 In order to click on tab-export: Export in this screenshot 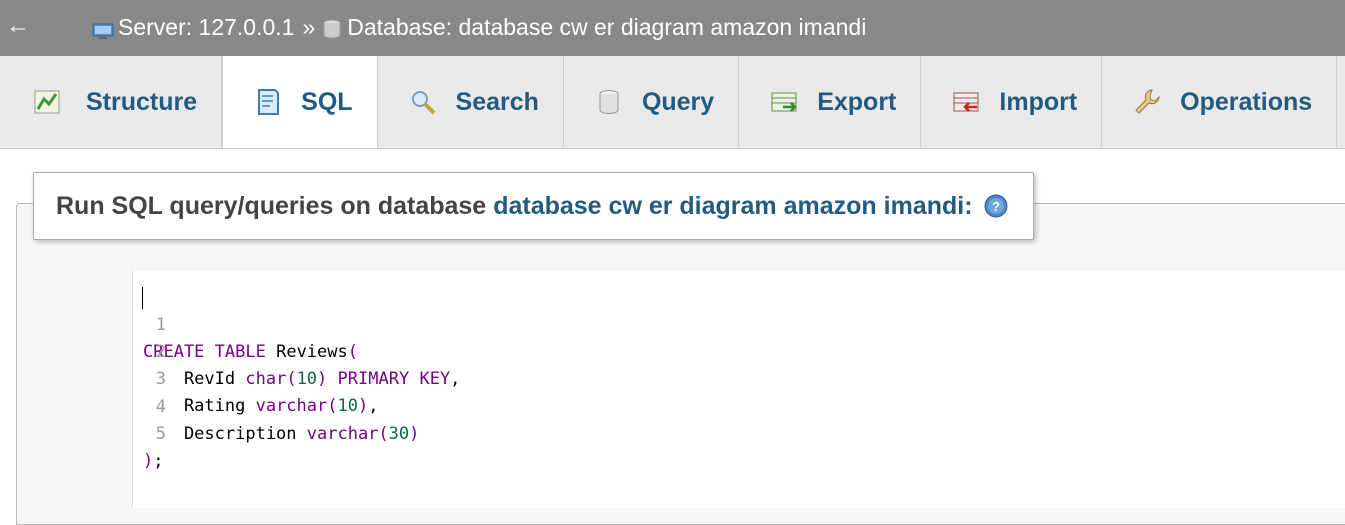, I will do `click(830, 102)`.